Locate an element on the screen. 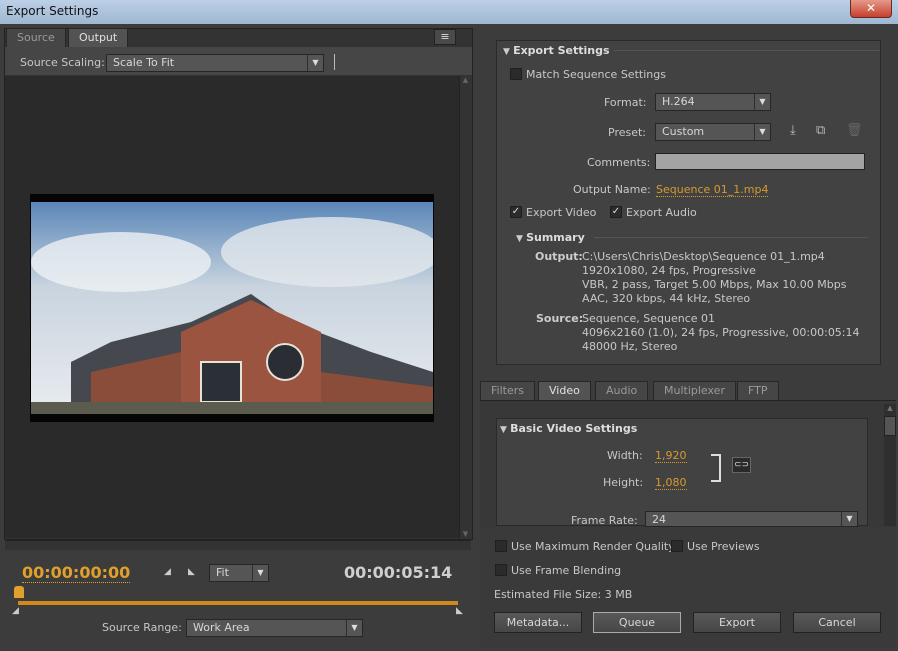  cancel-button: Cancel is located at coordinates (837, 622).